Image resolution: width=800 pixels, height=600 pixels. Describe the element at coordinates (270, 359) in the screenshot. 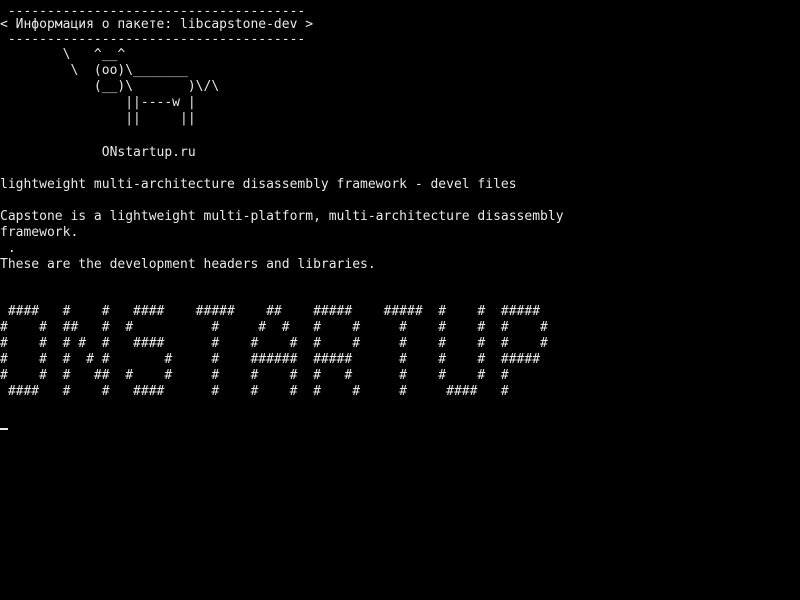

I see `banner-line: # # # # # # # ###### ##### # # # #####` at that location.